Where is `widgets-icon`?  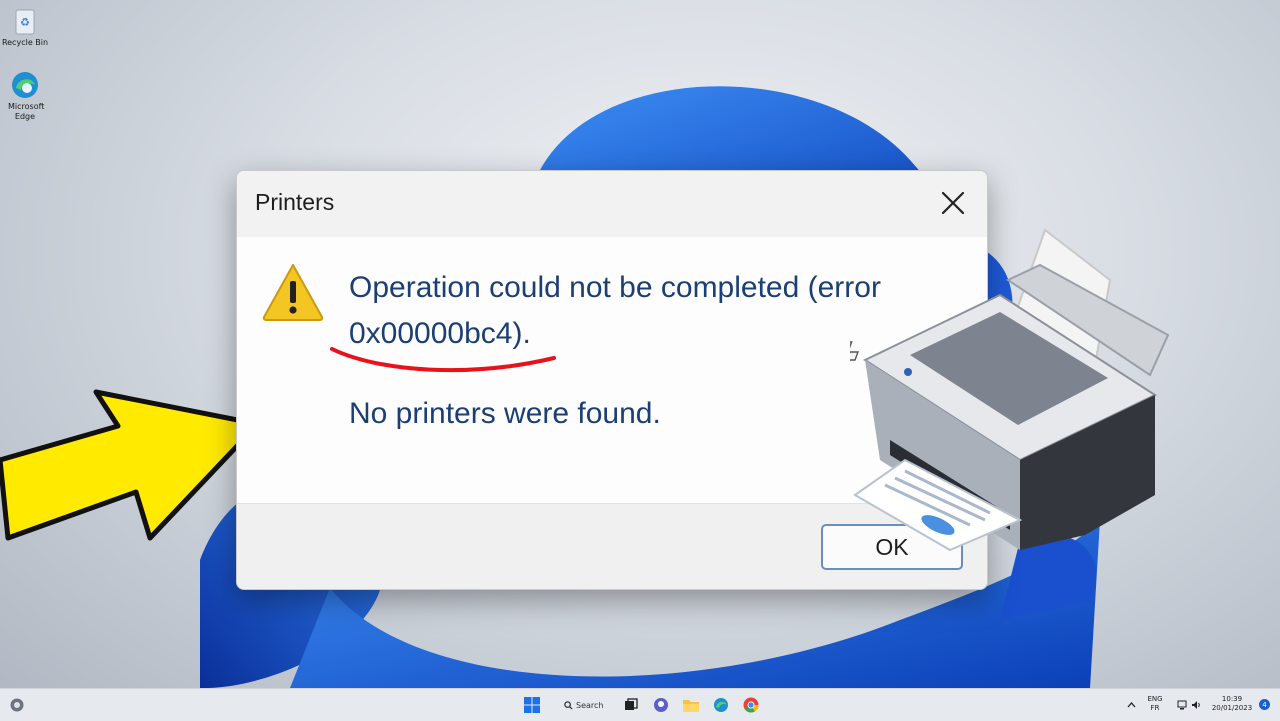 widgets-icon is located at coordinates (17, 705).